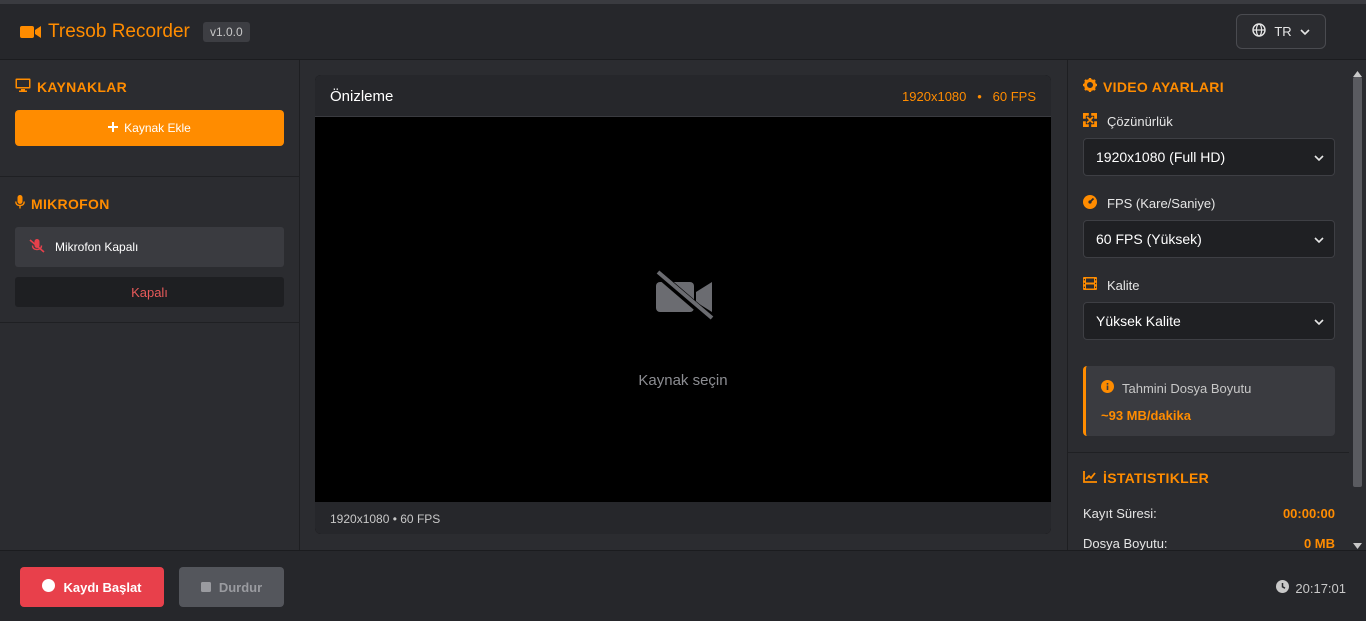 Image resolution: width=1366 pixels, height=621 pixels. Describe the element at coordinates (23, 86) in the screenshot. I see `monitor-icon` at that location.